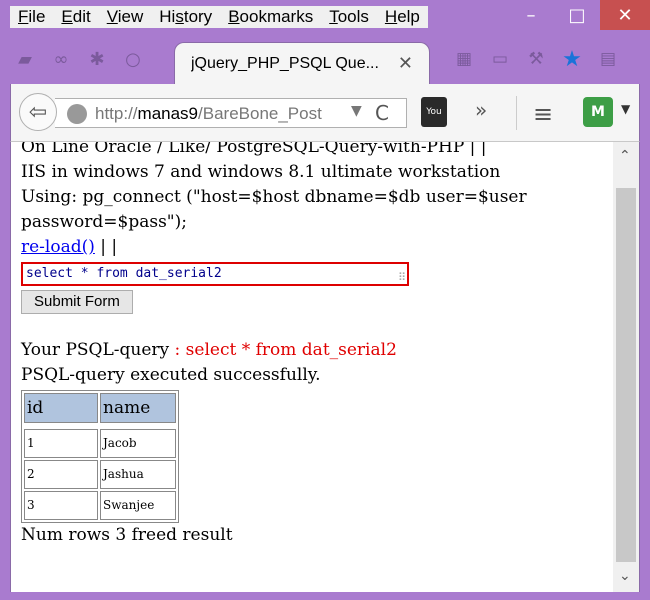  Describe the element at coordinates (61, 505) in the screenshot. I see `table-cell-id: 3` at that location.